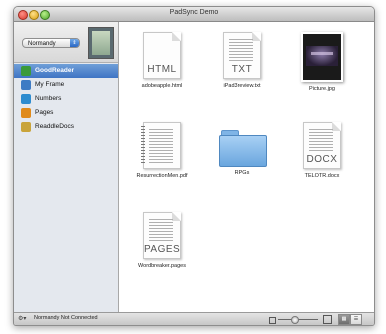  What do you see at coordinates (50, 84) in the screenshot?
I see `sidebar-item-label: My Frame` at bounding box center [50, 84].